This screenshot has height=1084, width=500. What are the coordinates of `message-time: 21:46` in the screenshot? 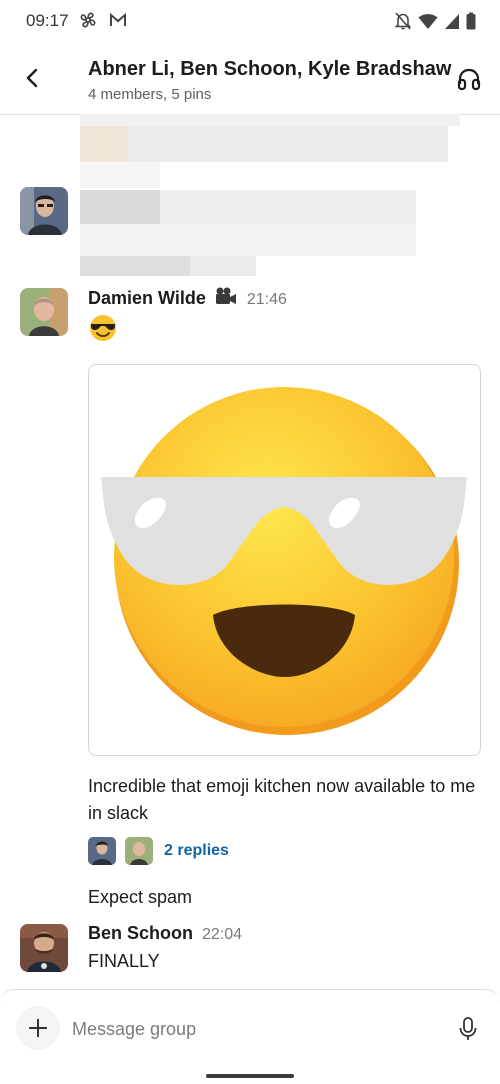 It's located at (266, 299).